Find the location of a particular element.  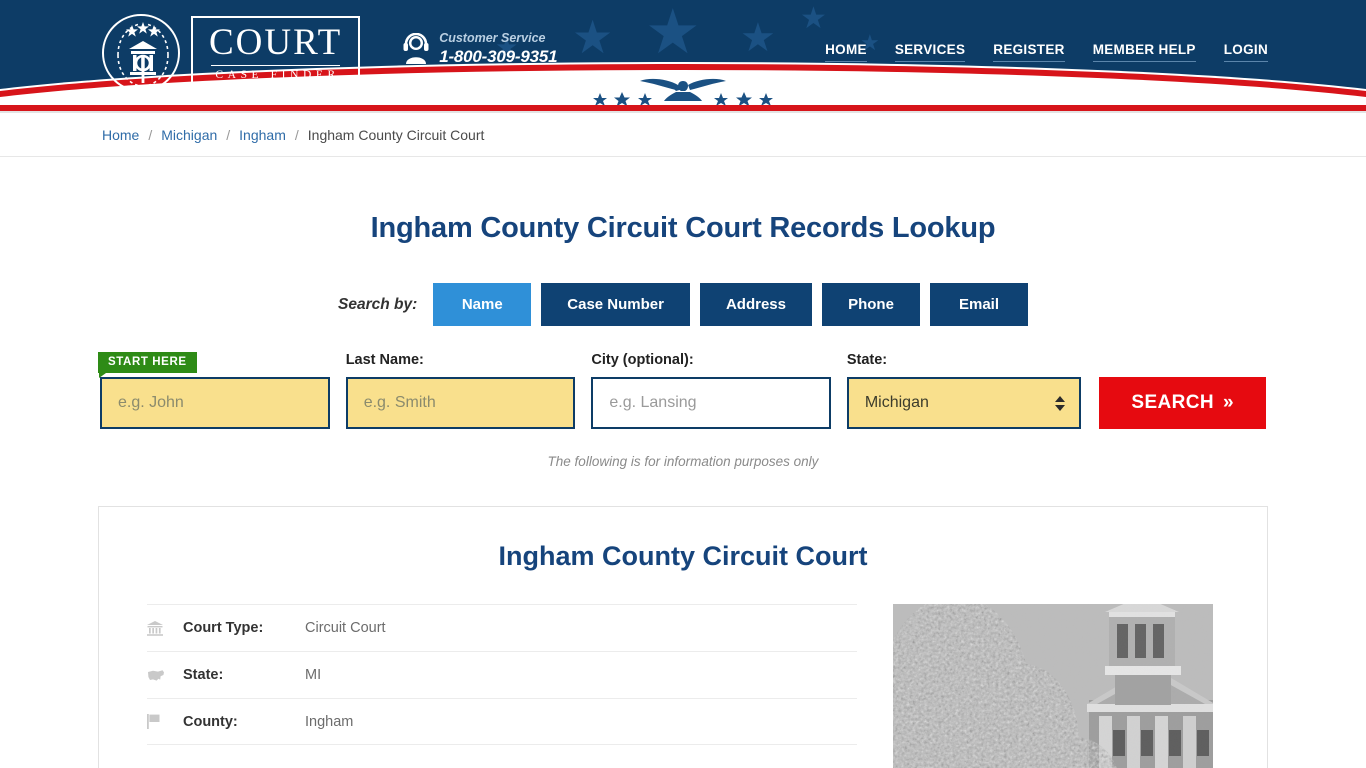

last-name-label: Last Name: is located at coordinates (384, 360).